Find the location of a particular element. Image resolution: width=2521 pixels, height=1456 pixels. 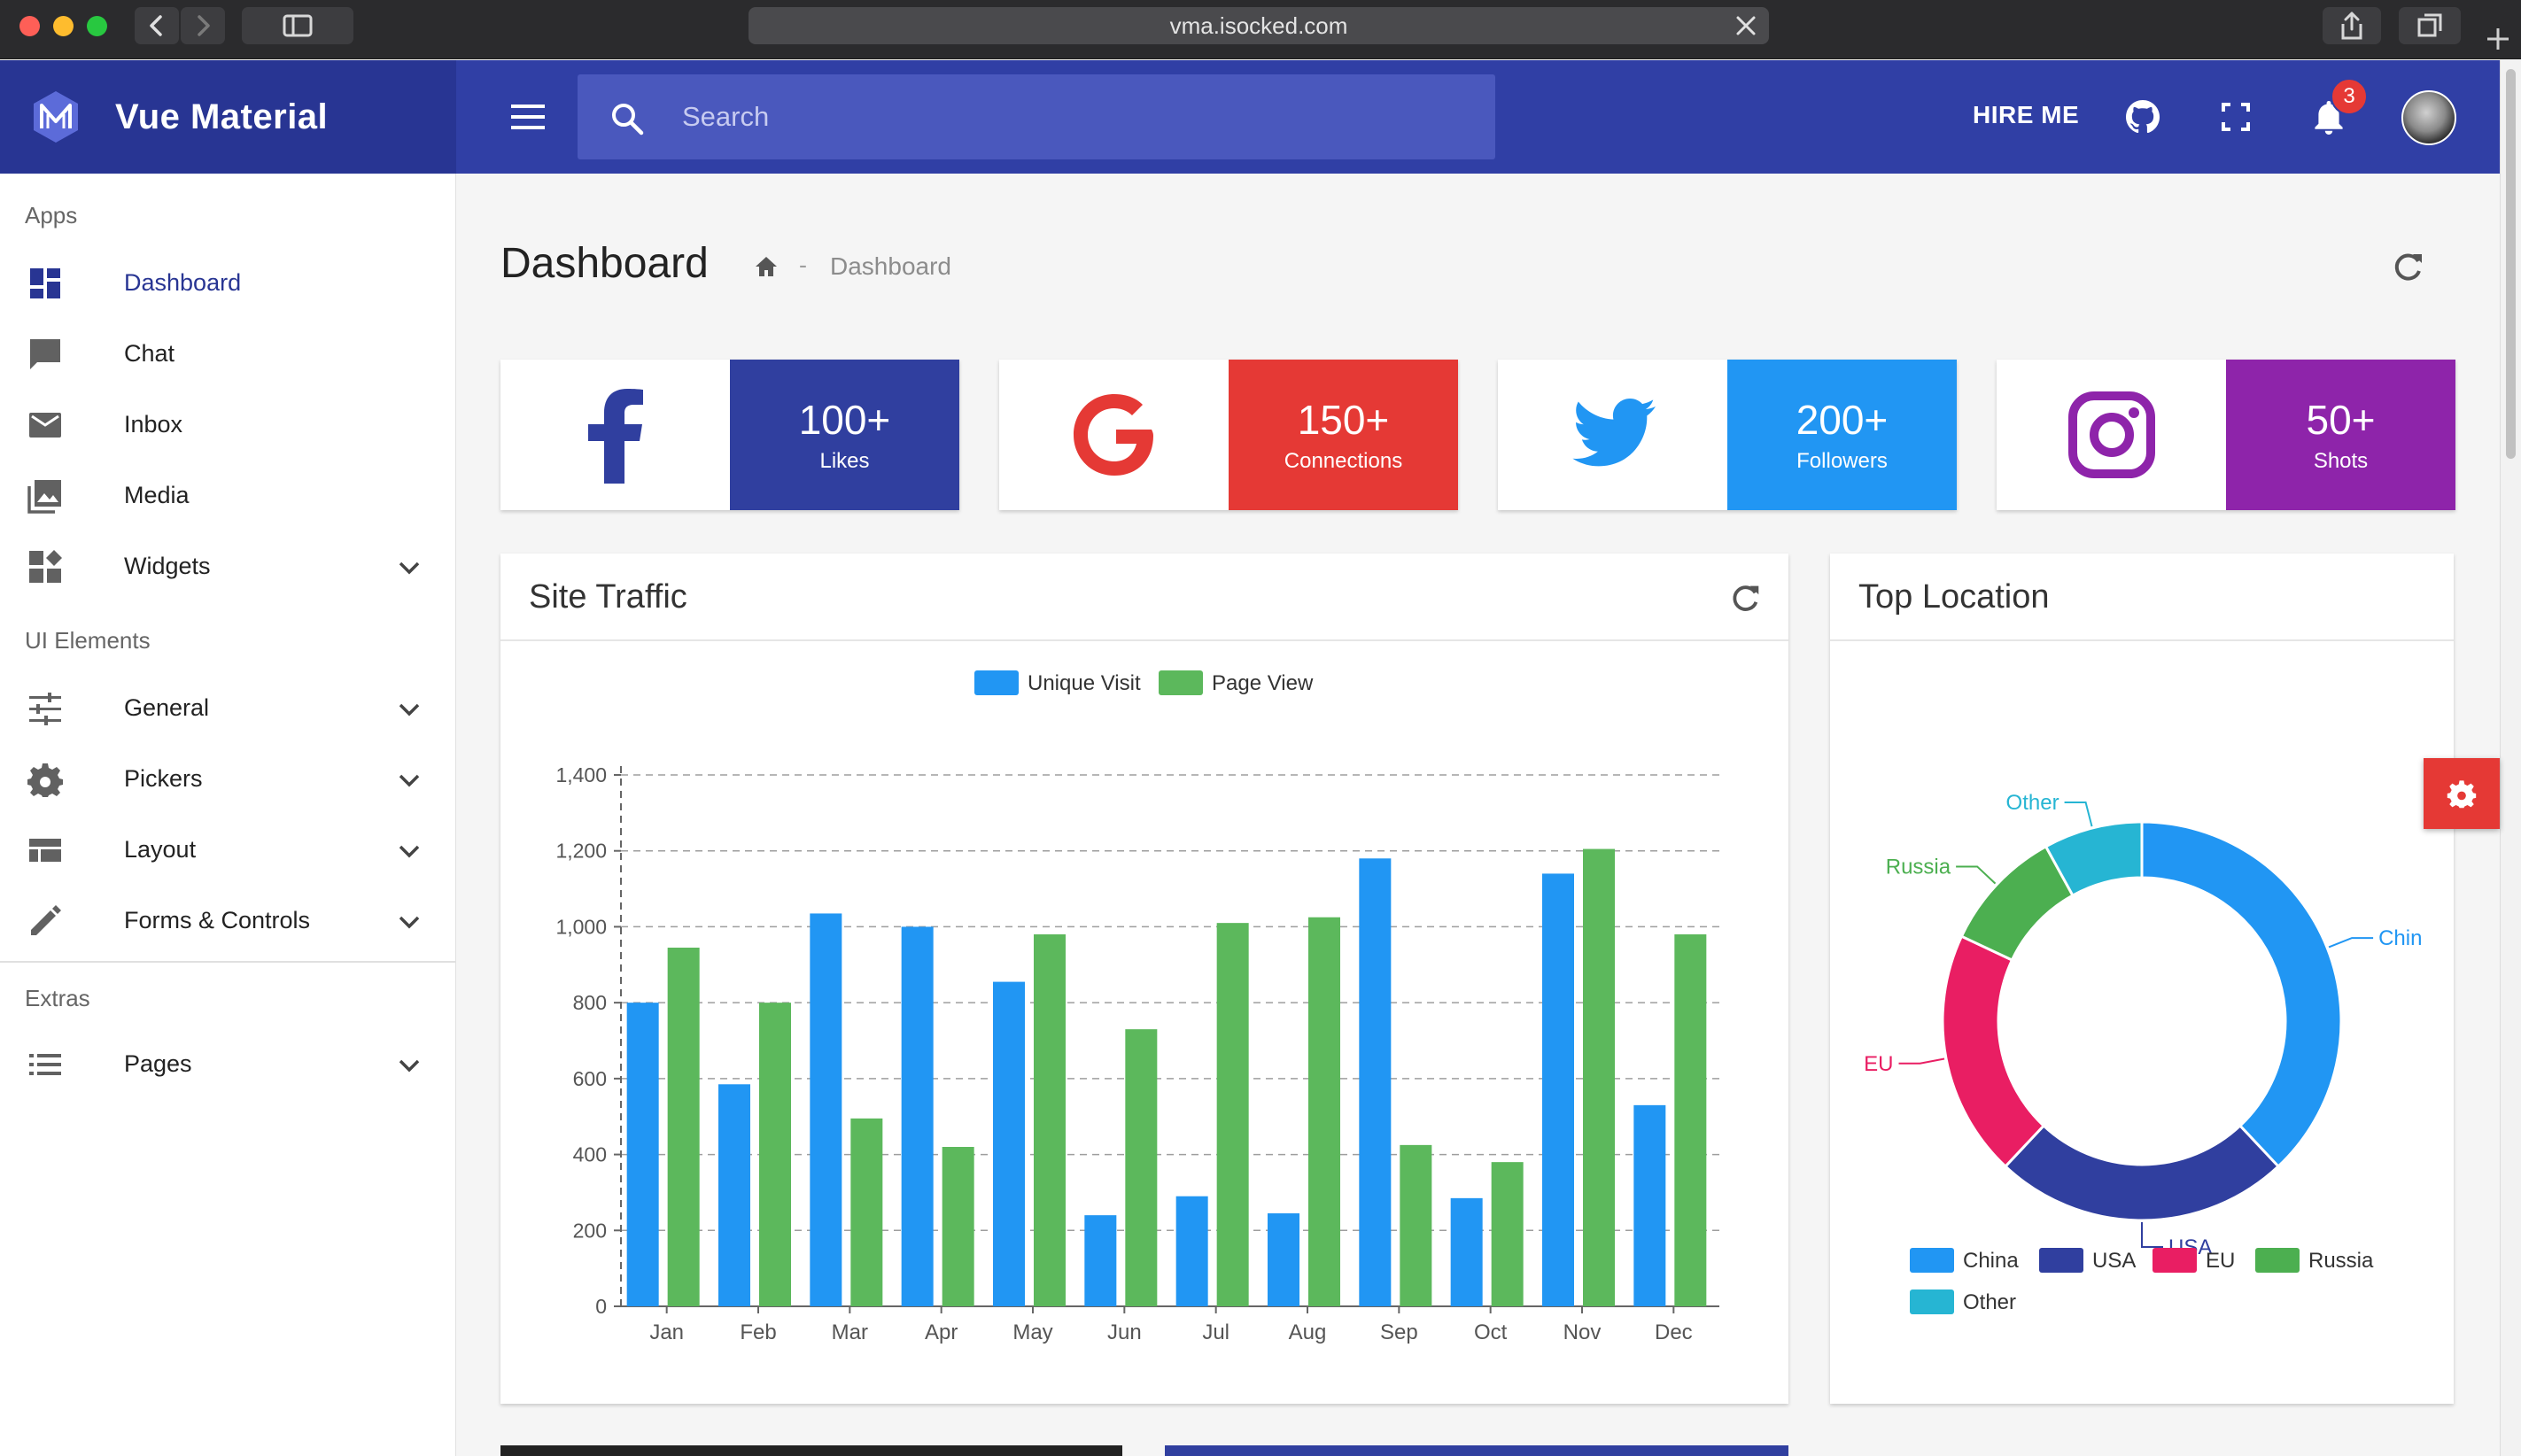

next-card-preview is located at coordinates (811, 1450).